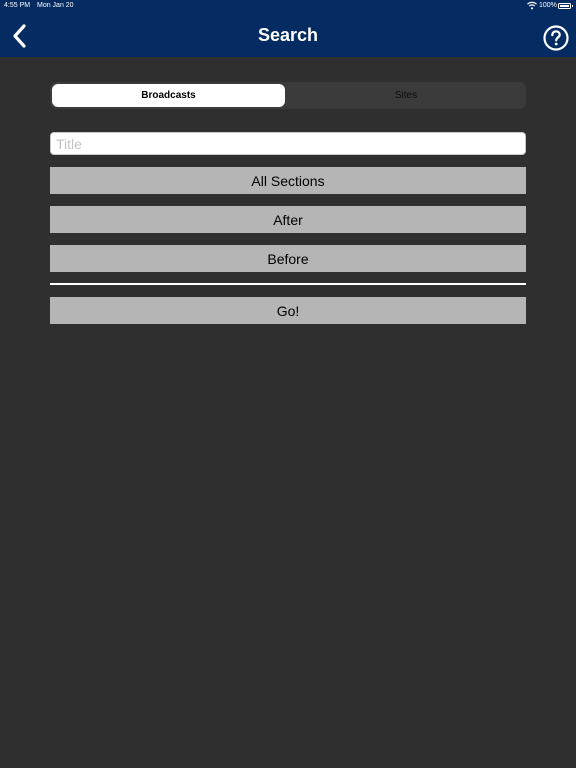  Describe the element at coordinates (548, 5) in the screenshot. I see `battery-percent: 100%` at that location.